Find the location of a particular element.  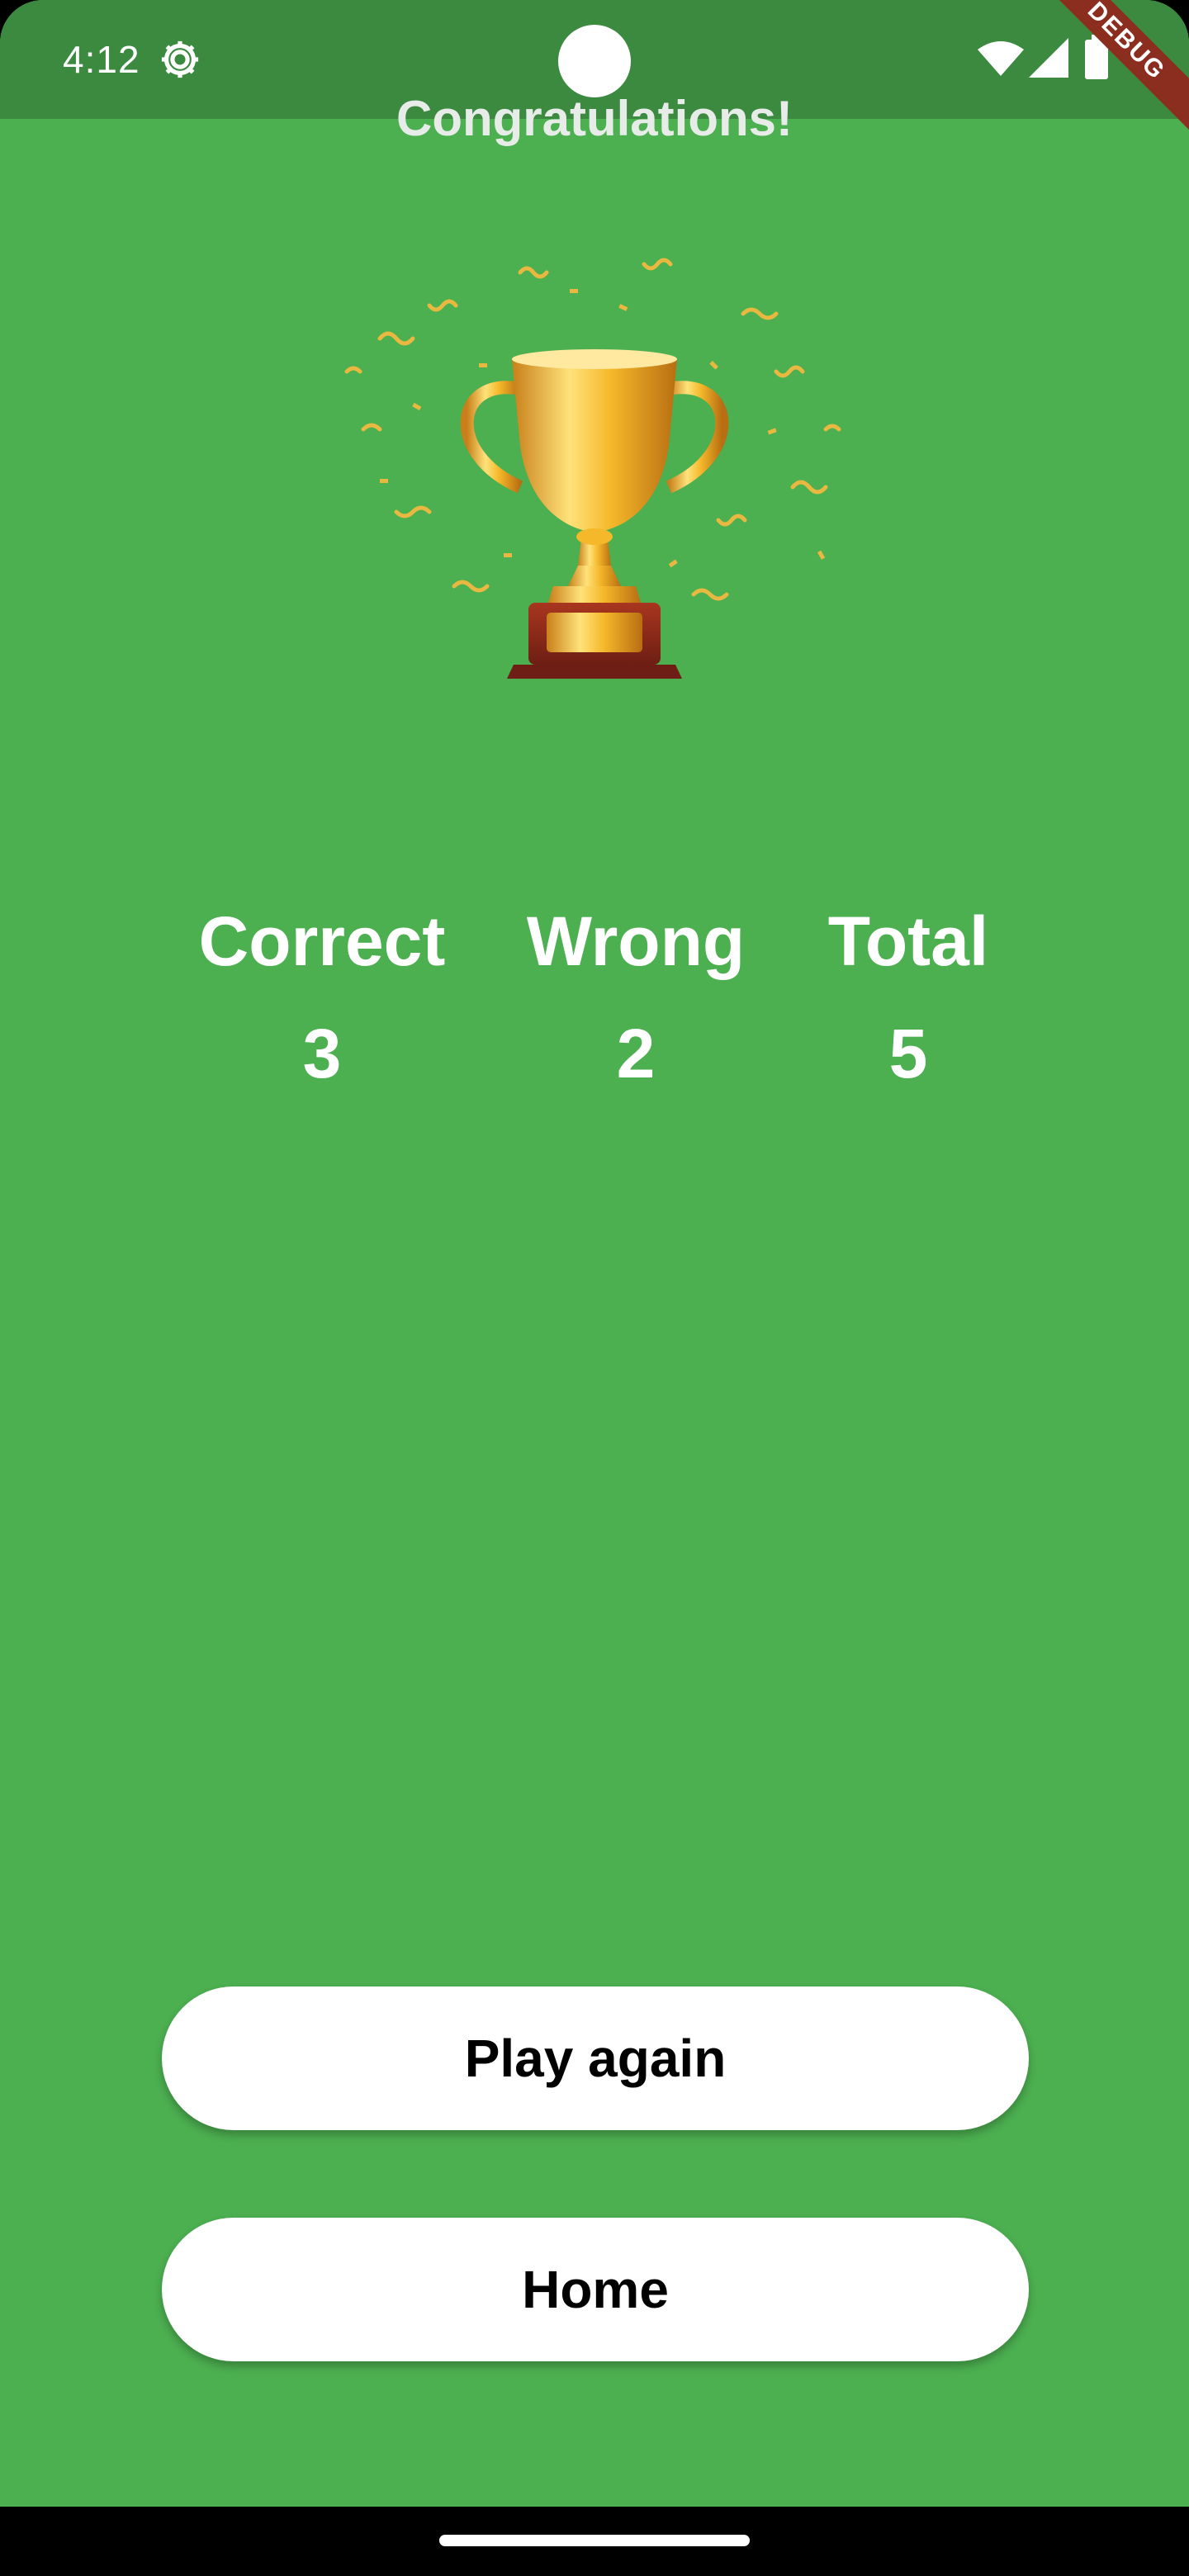

camera-cutout is located at coordinates (594, 61).